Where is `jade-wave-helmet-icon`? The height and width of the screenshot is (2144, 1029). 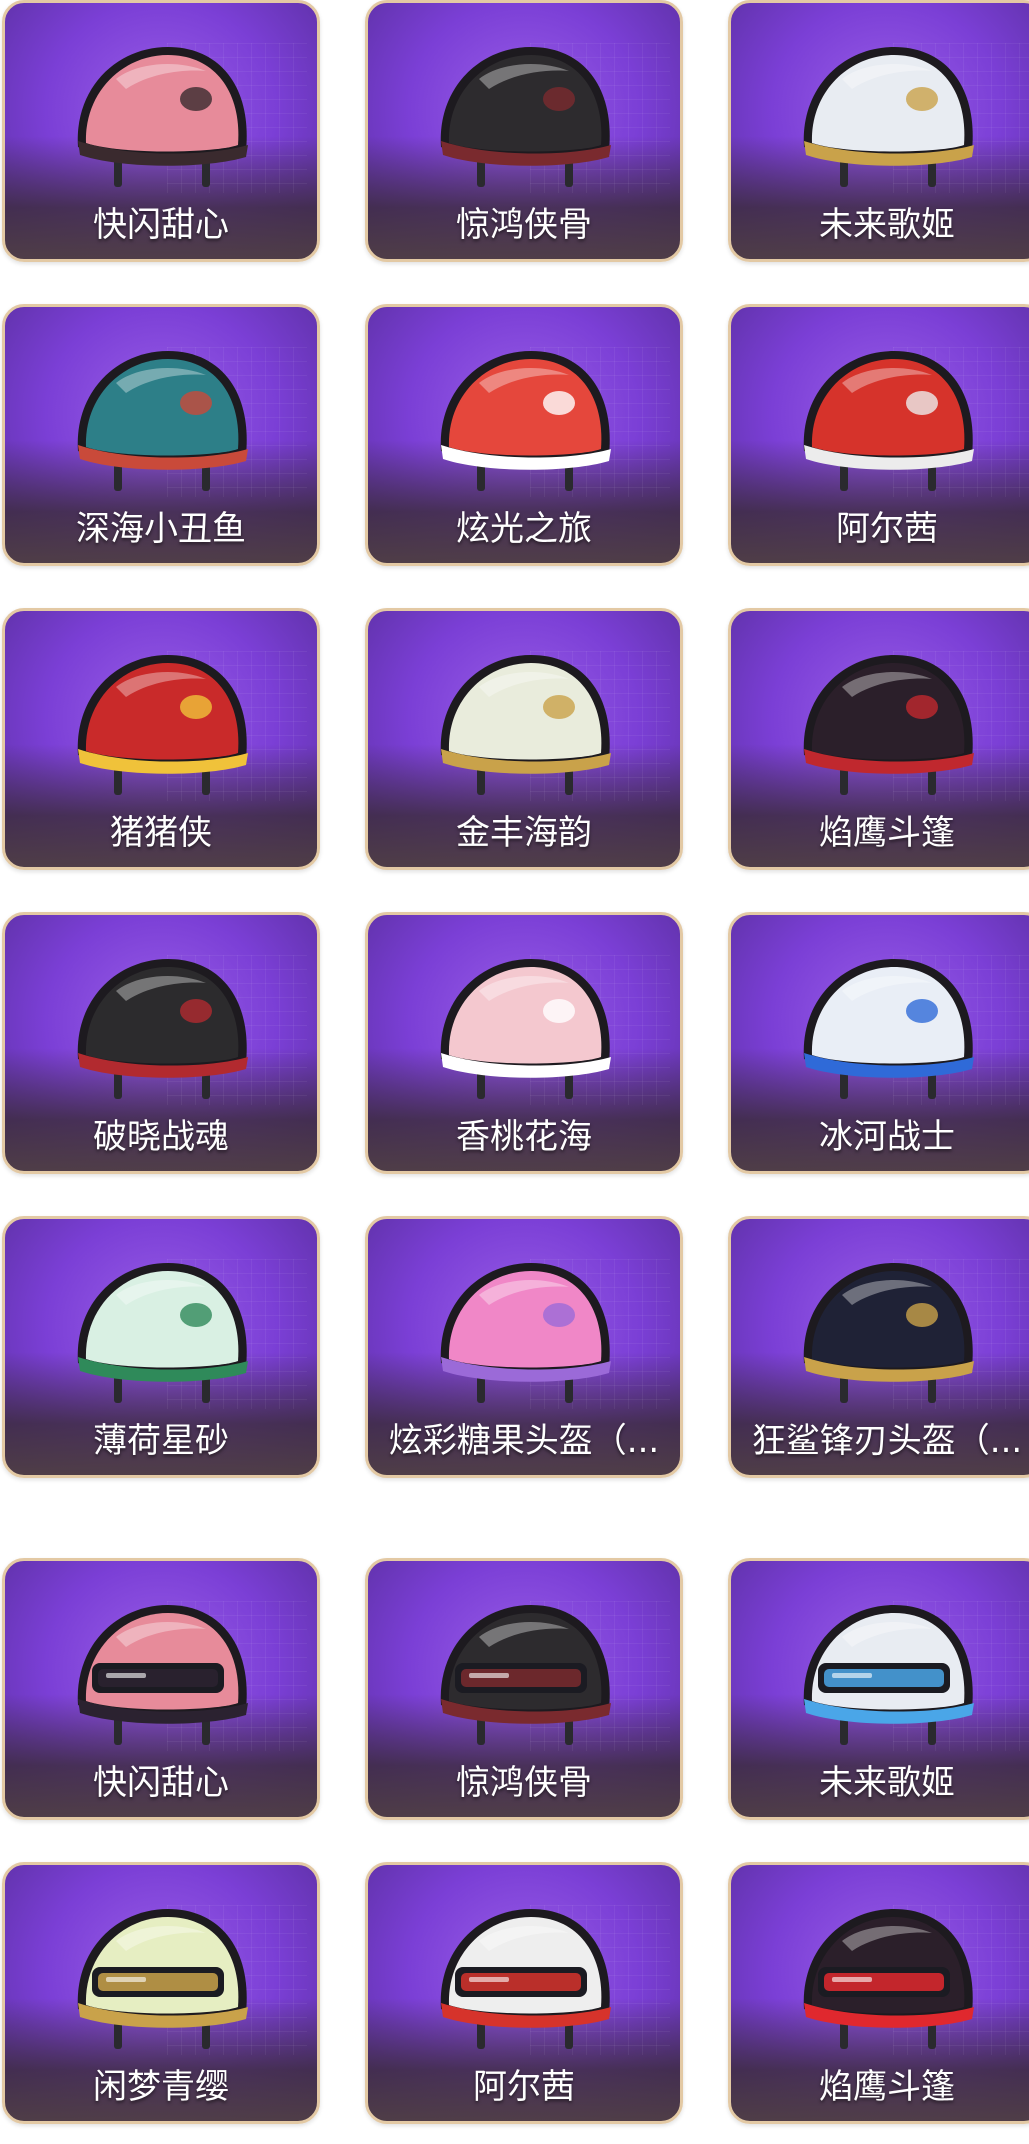 jade-wave-helmet-icon is located at coordinates (524, 726).